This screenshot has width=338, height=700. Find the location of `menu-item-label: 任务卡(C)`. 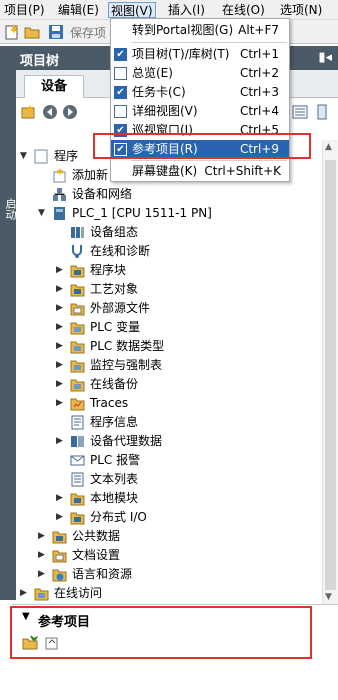

menu-item-label: 任务卡(C) is located at coordinates (159, 92).